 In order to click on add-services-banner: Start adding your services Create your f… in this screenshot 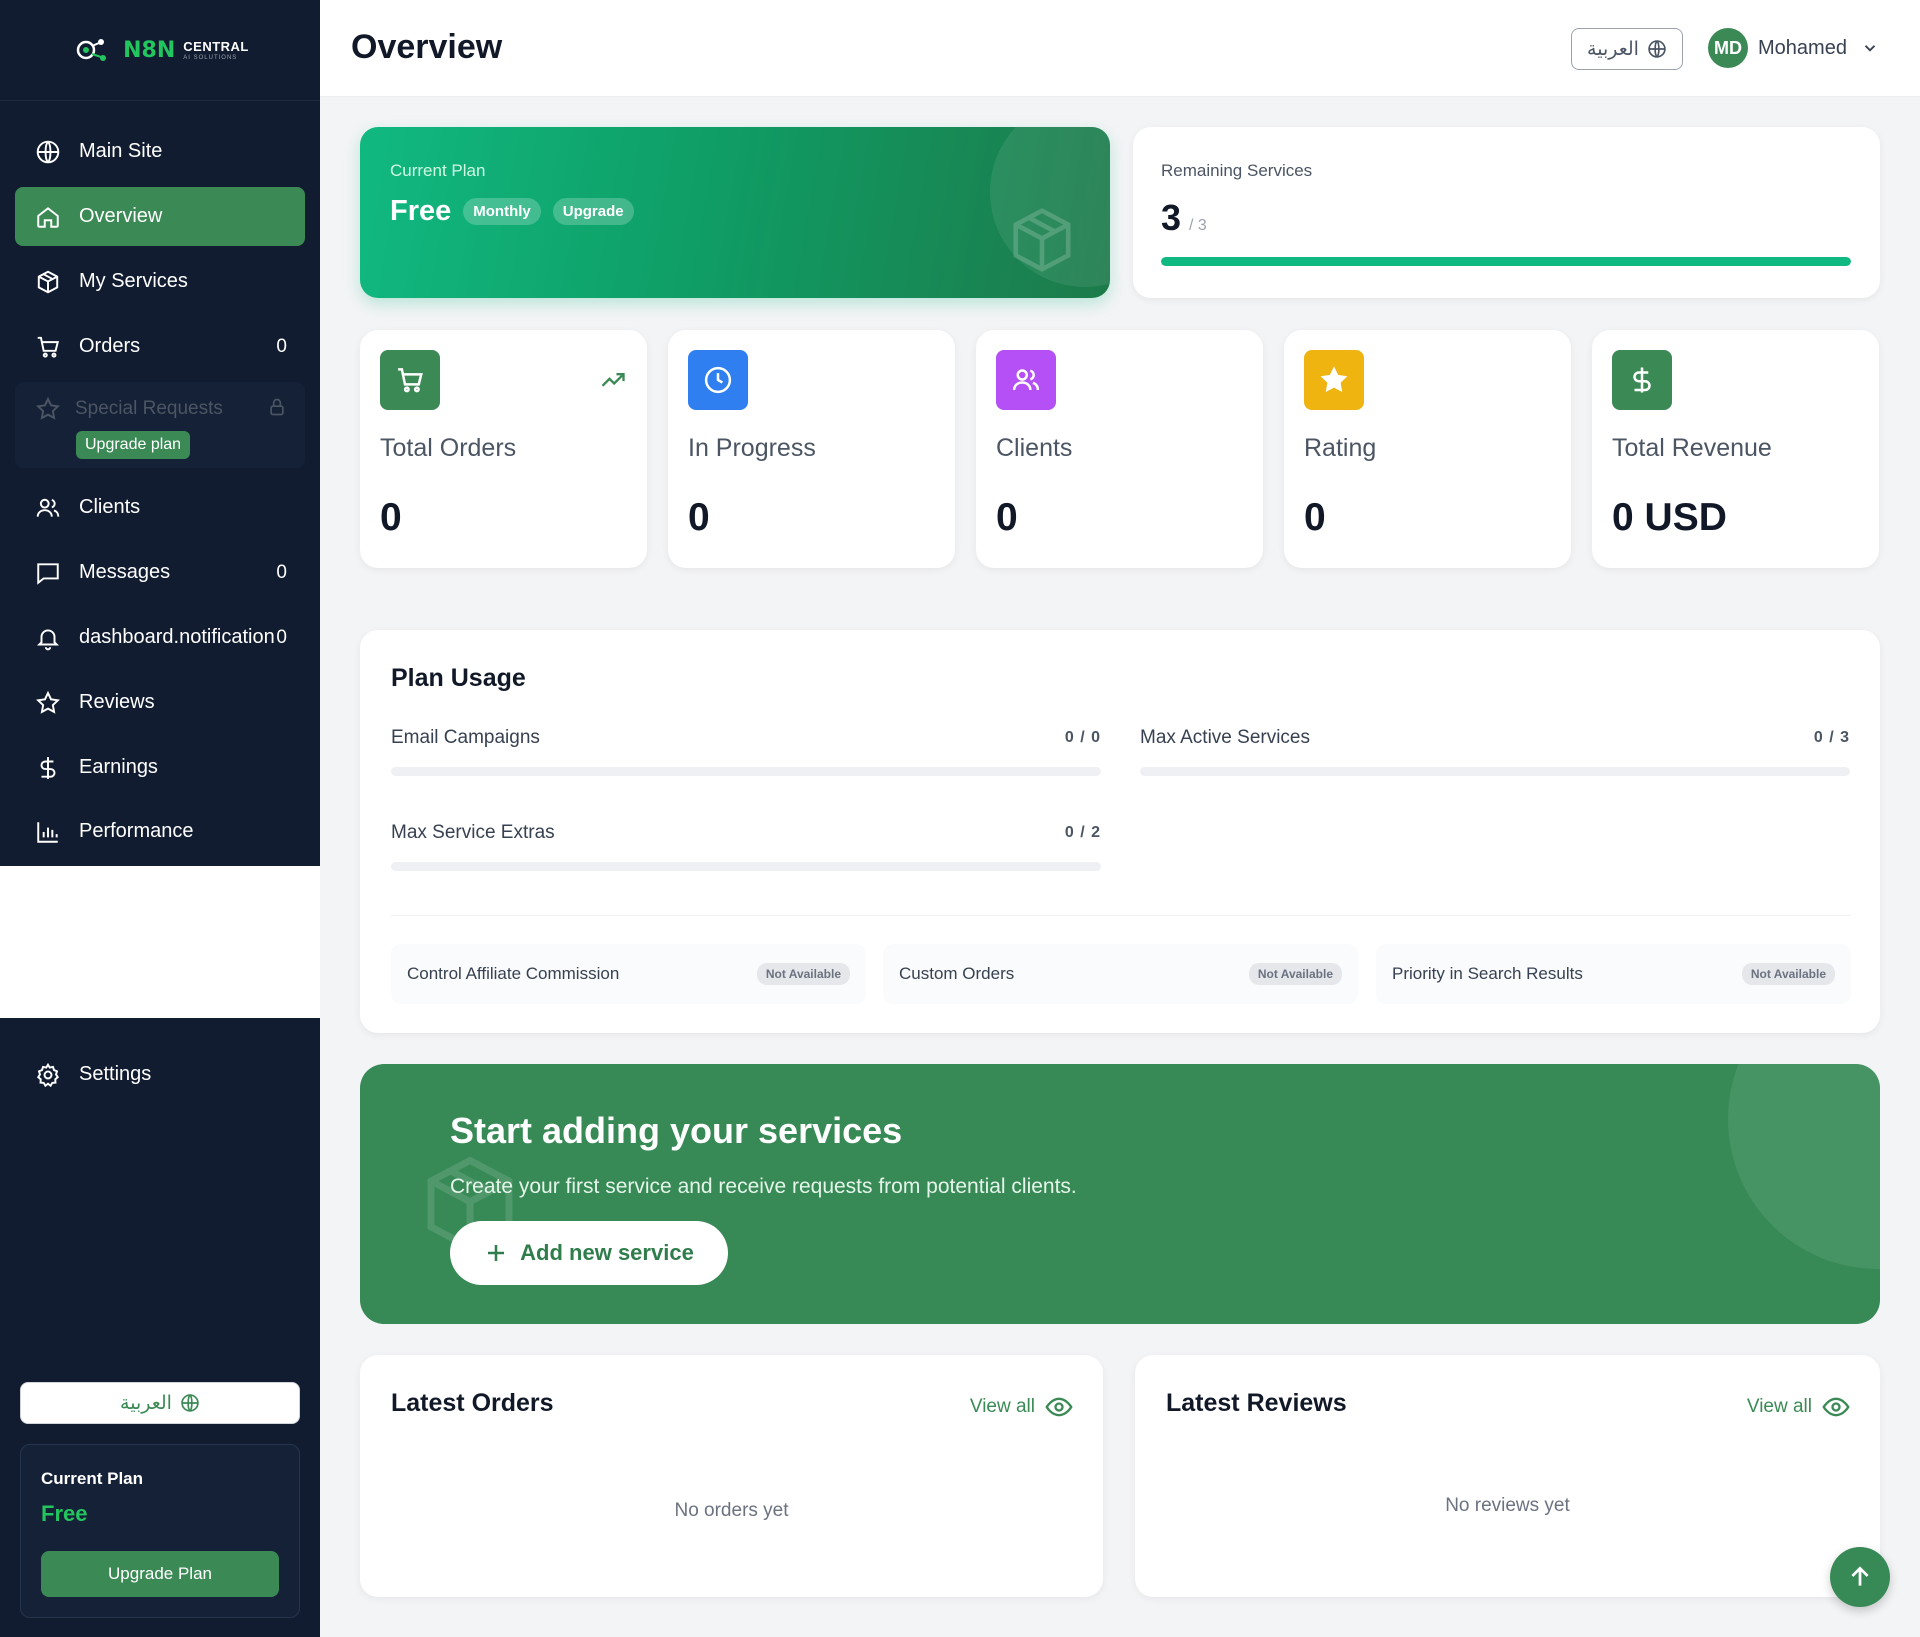, I will do `click(1120, 1194)`.